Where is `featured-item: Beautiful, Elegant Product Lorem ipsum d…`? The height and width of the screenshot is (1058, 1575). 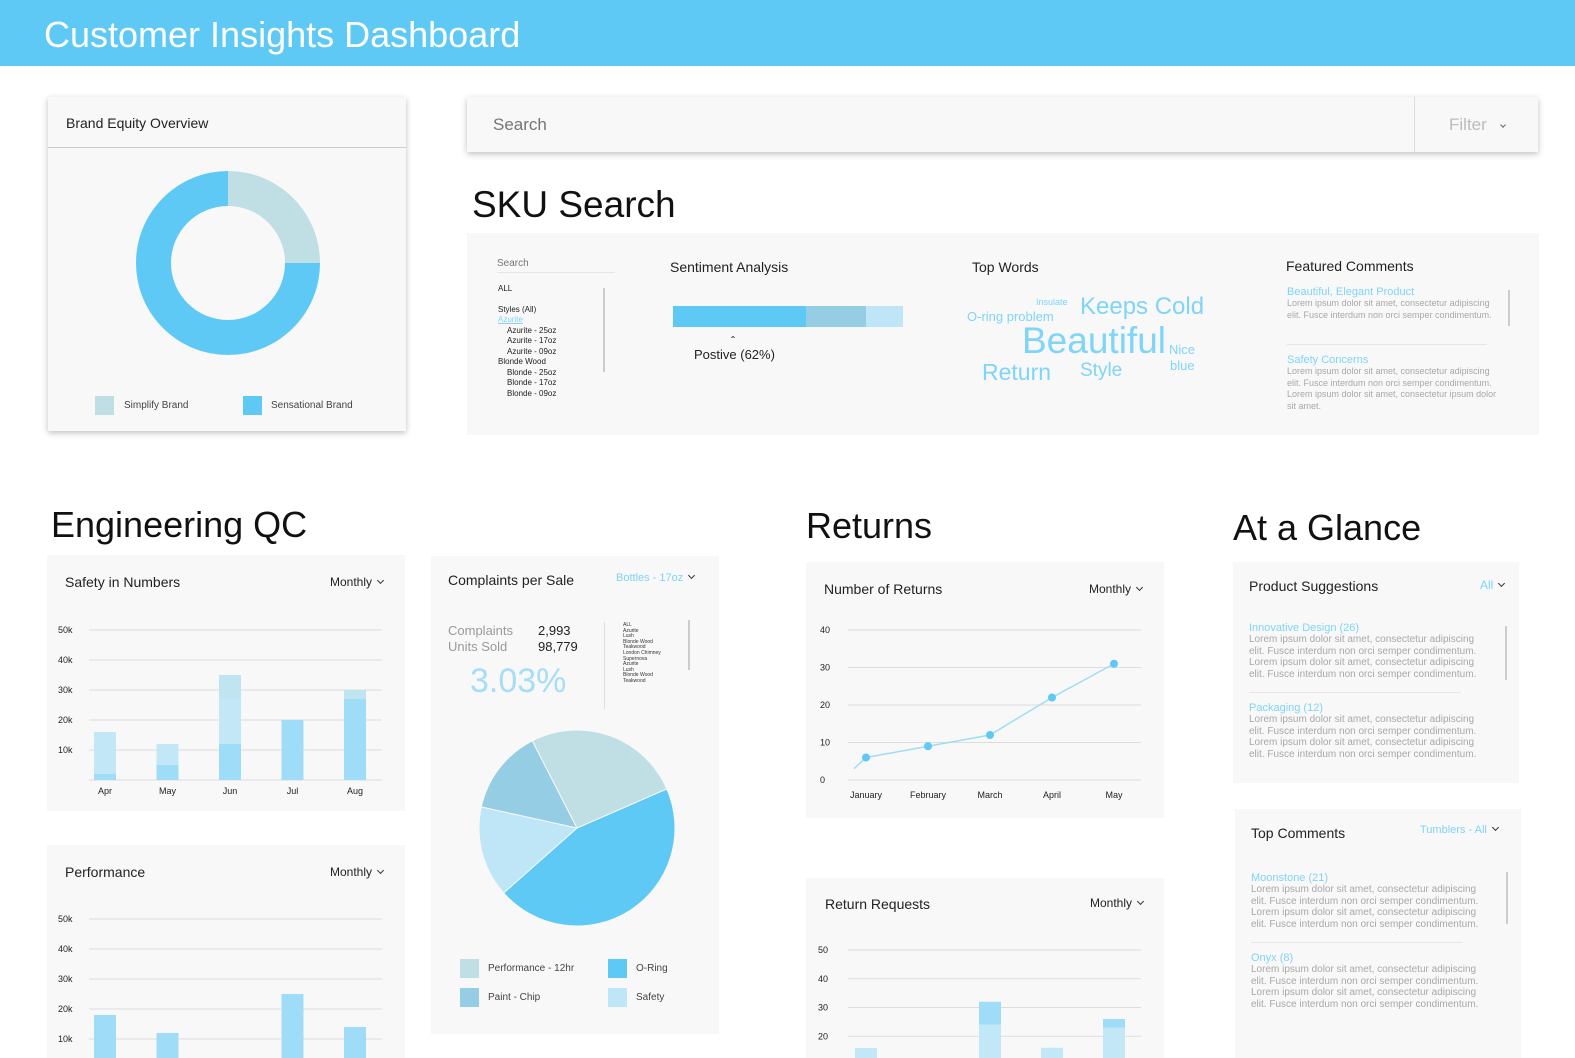
featured-item: Beautiful, Elegant Product Lorem ipsum d… is located at coordinates (1393, 303).